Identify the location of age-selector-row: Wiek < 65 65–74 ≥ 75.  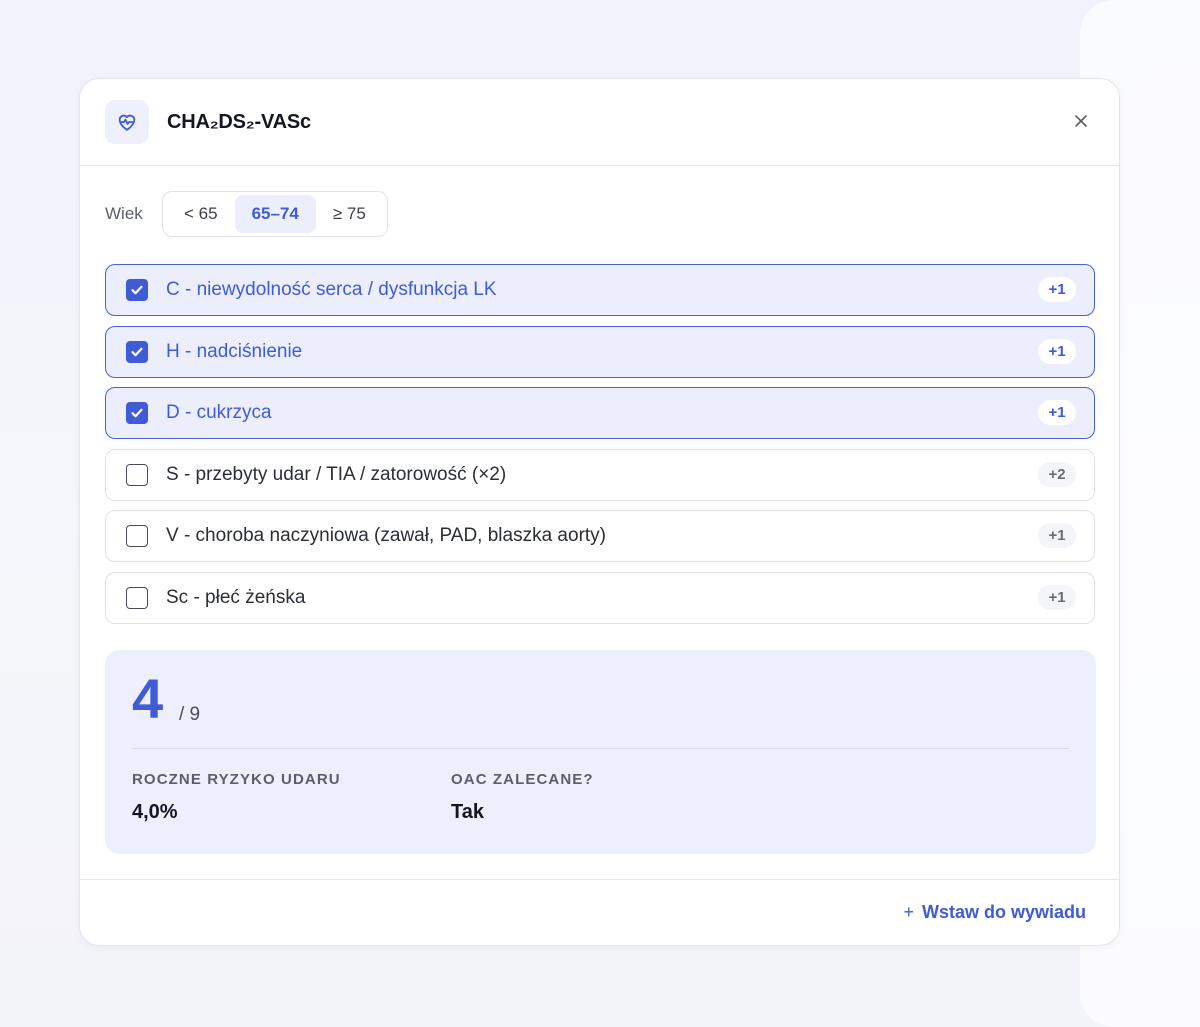
(246, 214).